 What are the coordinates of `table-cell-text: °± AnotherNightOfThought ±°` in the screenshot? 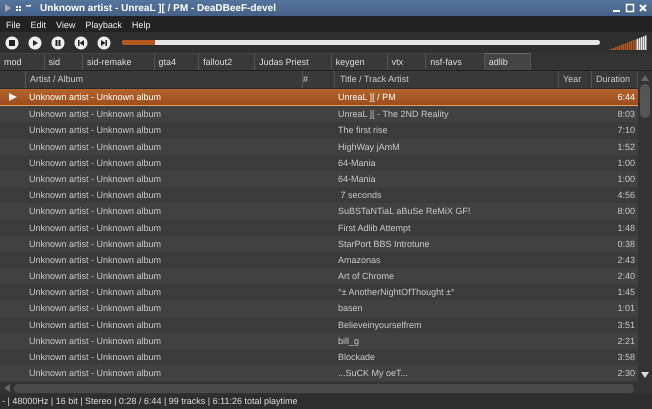 It's located at (396, 293).